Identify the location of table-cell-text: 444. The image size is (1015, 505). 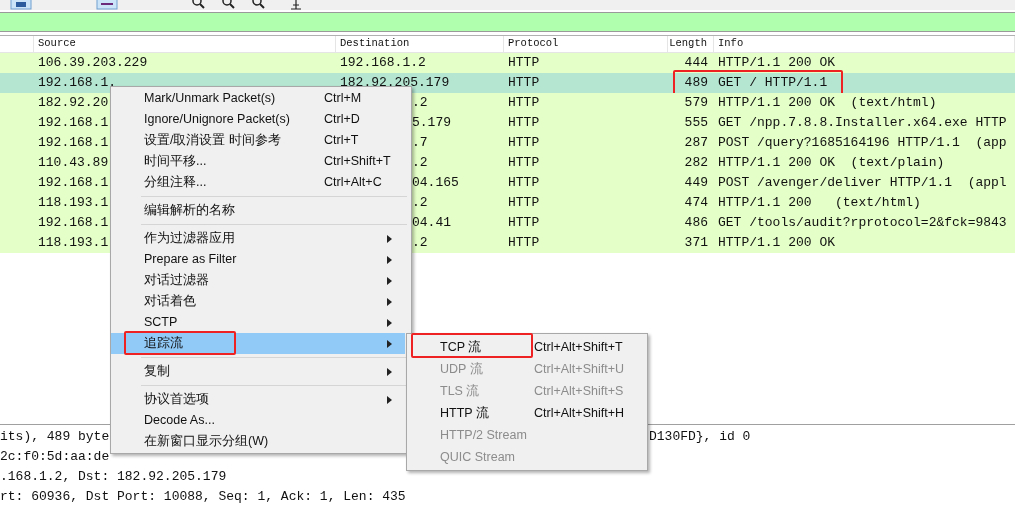
(696, 63).